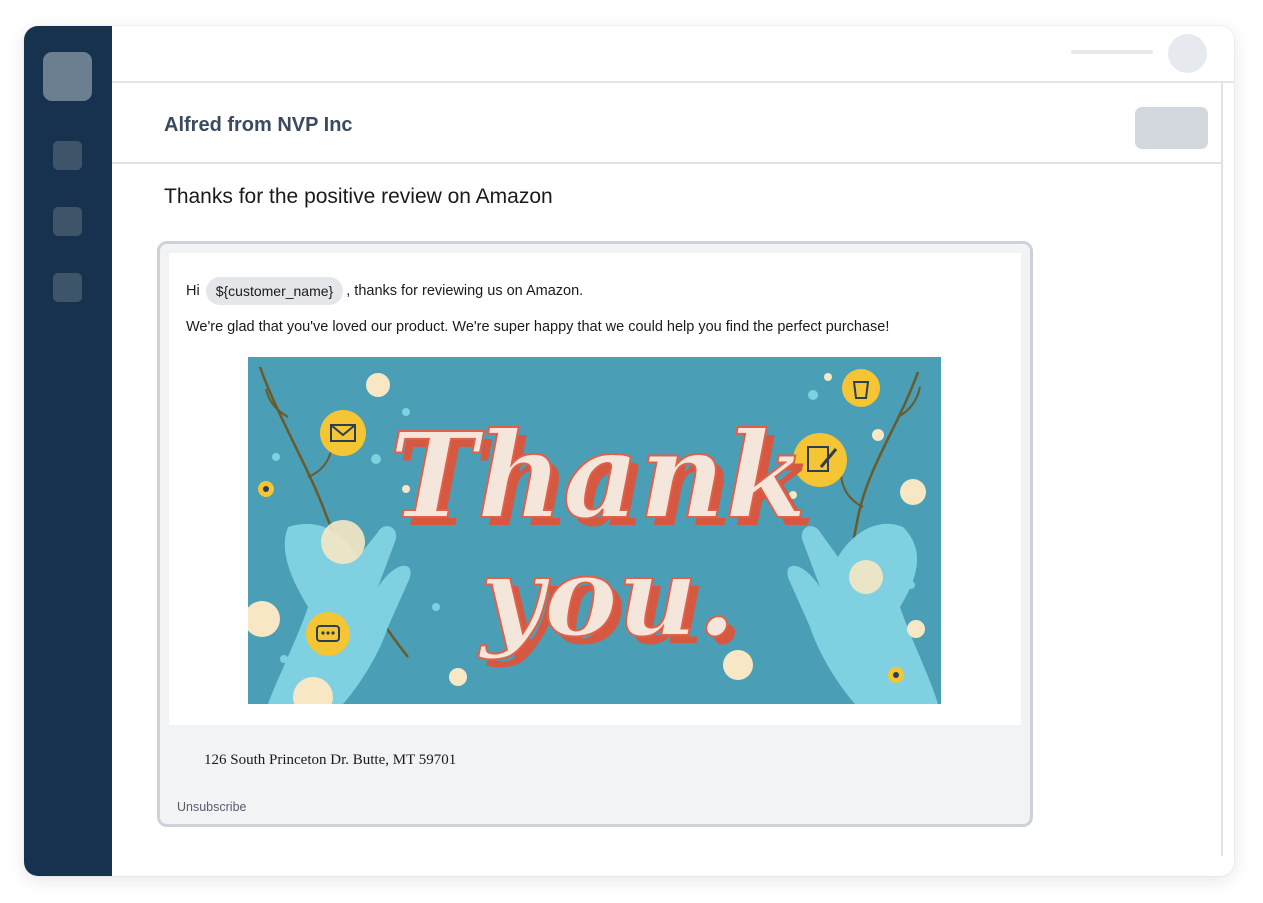 This screenshot has width=1263, height=903. Describe the element at coordinates (67, 76) in the screenshot. I see `app-logo` at that location.